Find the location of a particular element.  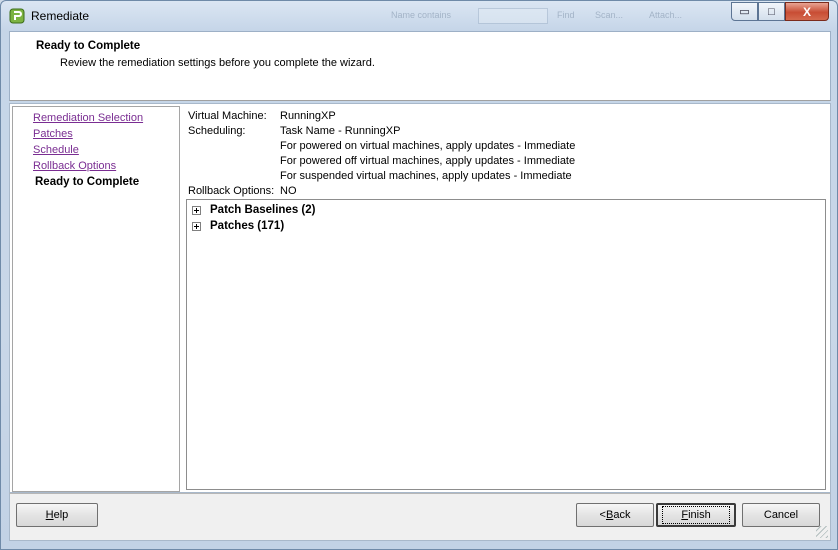

help-button: Help is located at coordinates (57, 515).